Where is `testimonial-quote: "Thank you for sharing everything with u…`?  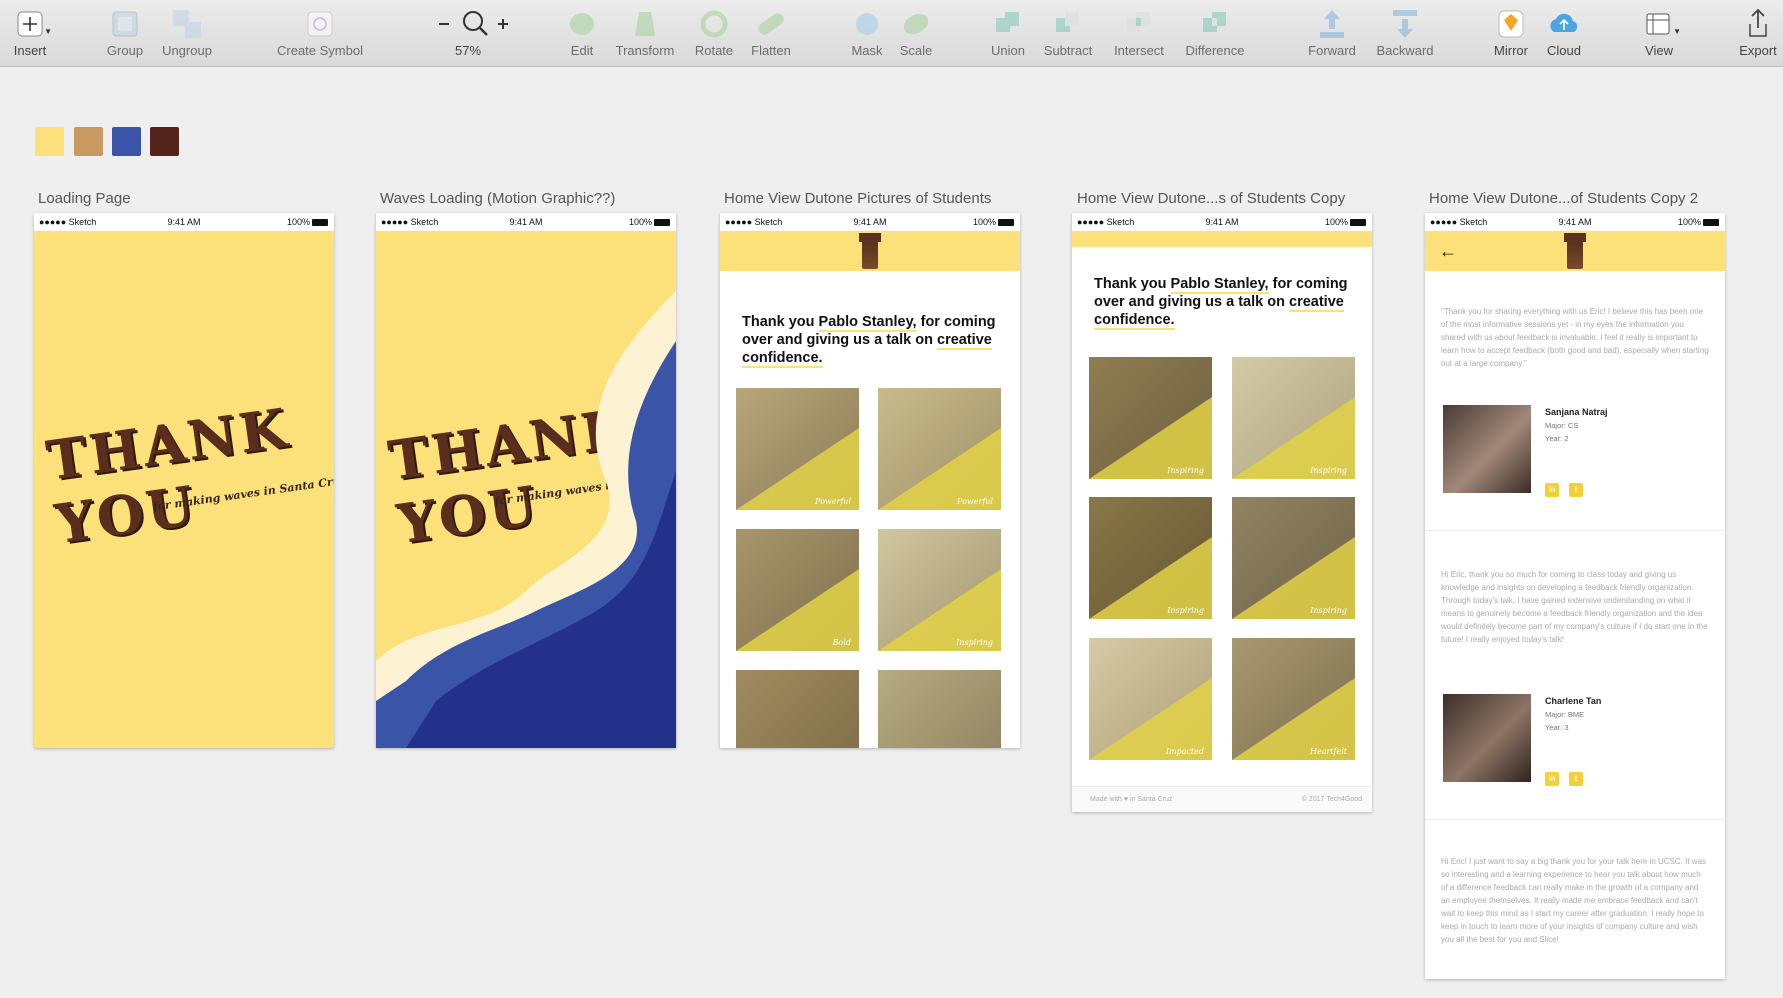
testimonial-quote: "Thank you for sharing everything with u… is located at coordinates (1575, 337).